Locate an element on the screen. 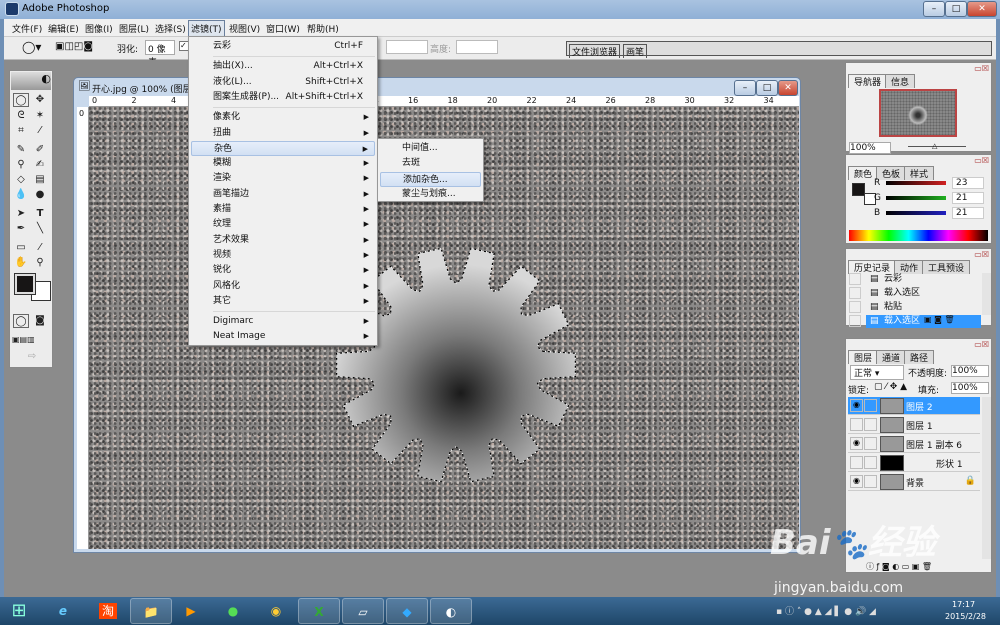 The height and width of the screenshot is (625, 1000). standard-mode-icon: ◯ is located at coordinates (21, 321).